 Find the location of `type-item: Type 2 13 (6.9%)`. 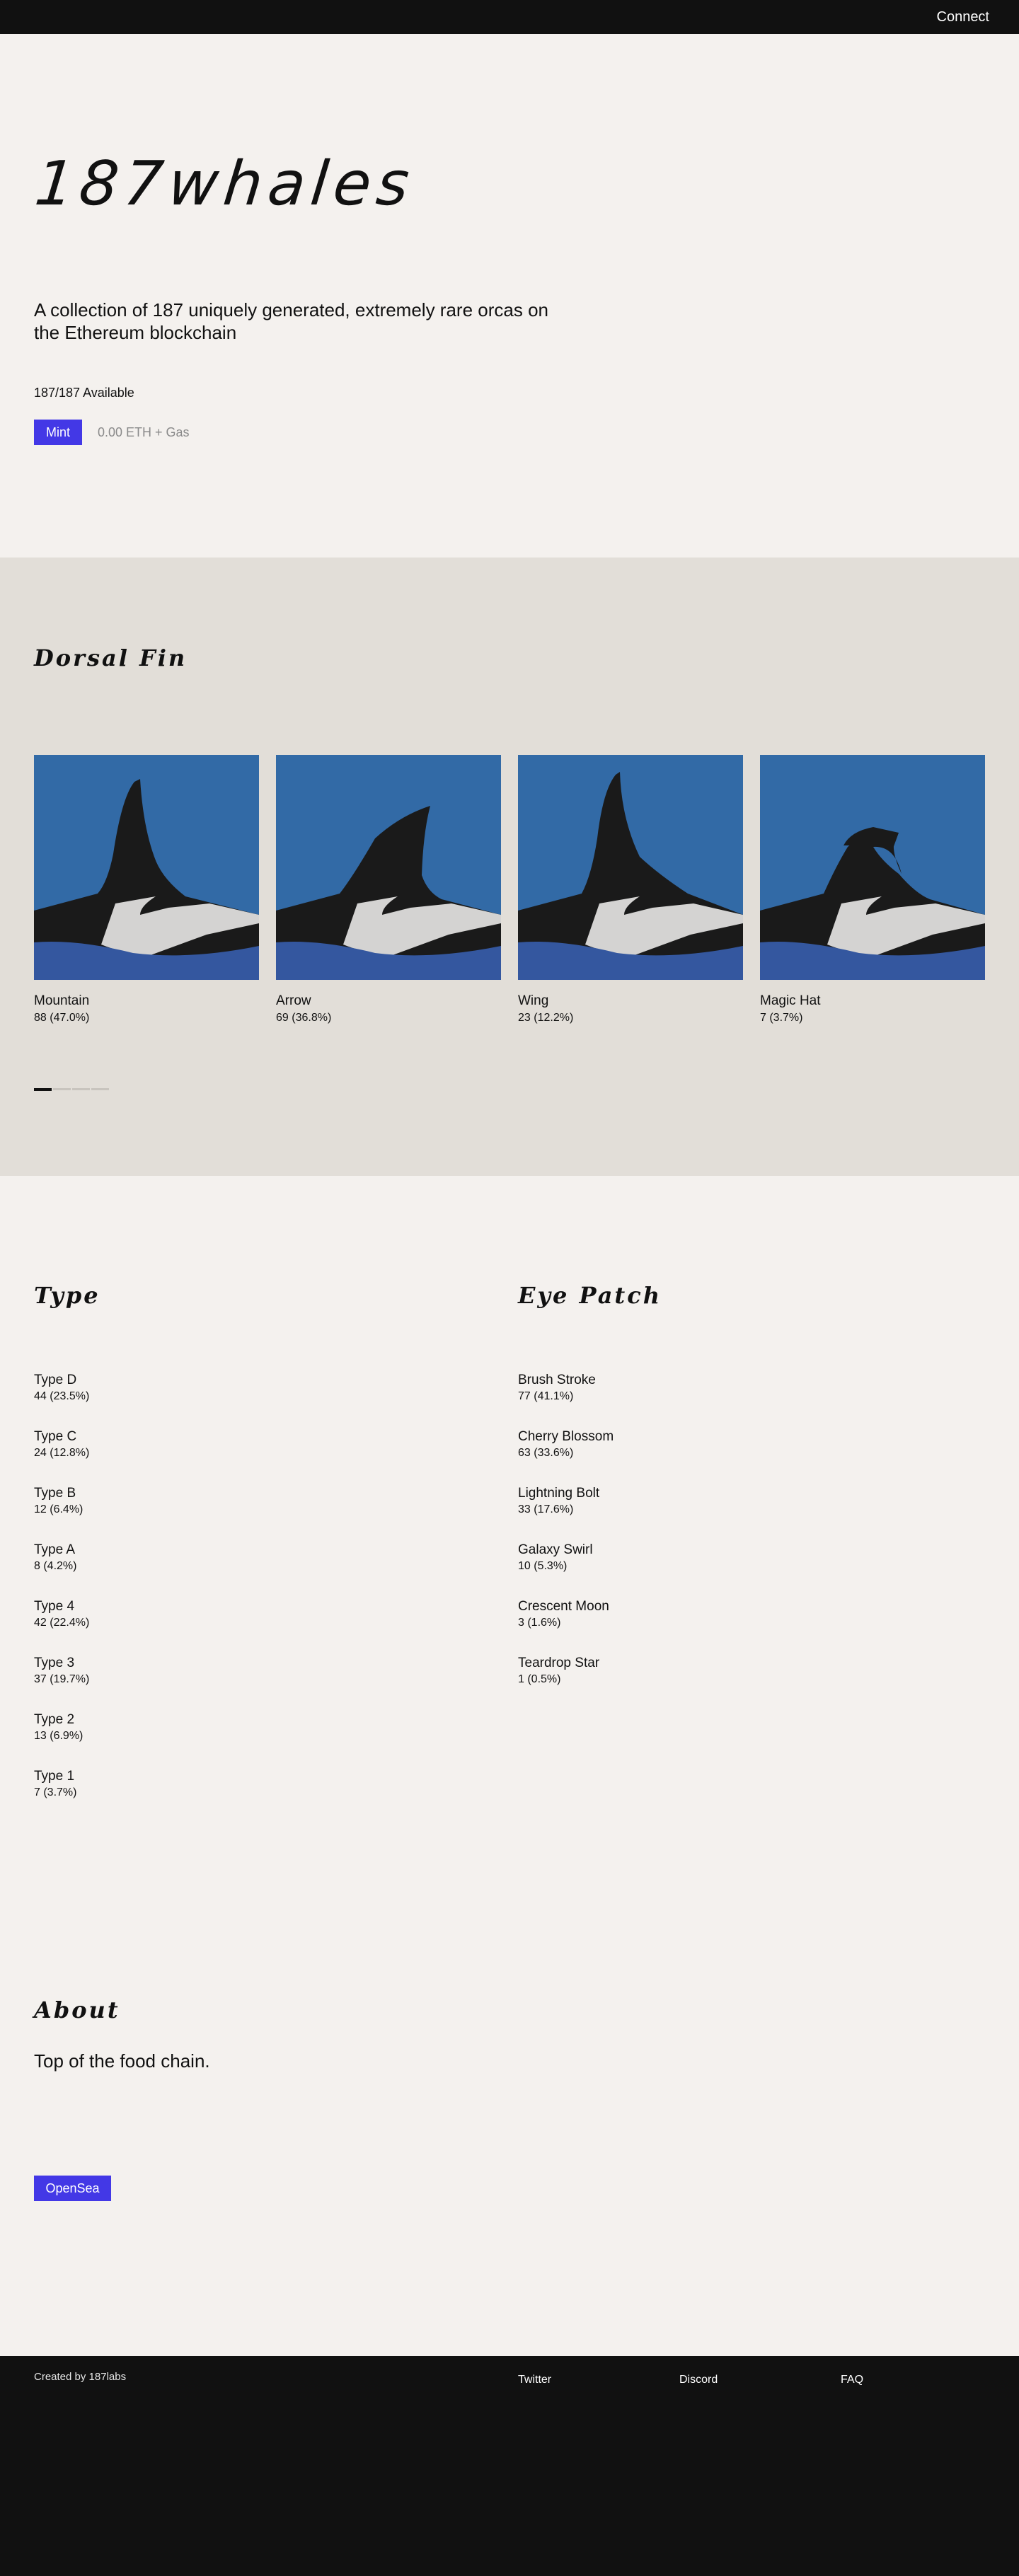

type-item: Type 2 13 (6.9%) is located at coordinates (61, 1740).